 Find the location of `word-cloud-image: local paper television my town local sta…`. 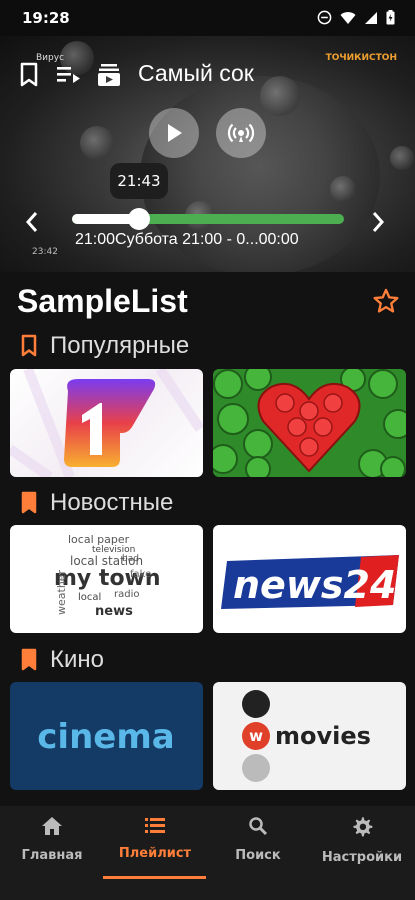

word-cloud-image: local paper television my town local sta… is located at coordinates (107, 576).